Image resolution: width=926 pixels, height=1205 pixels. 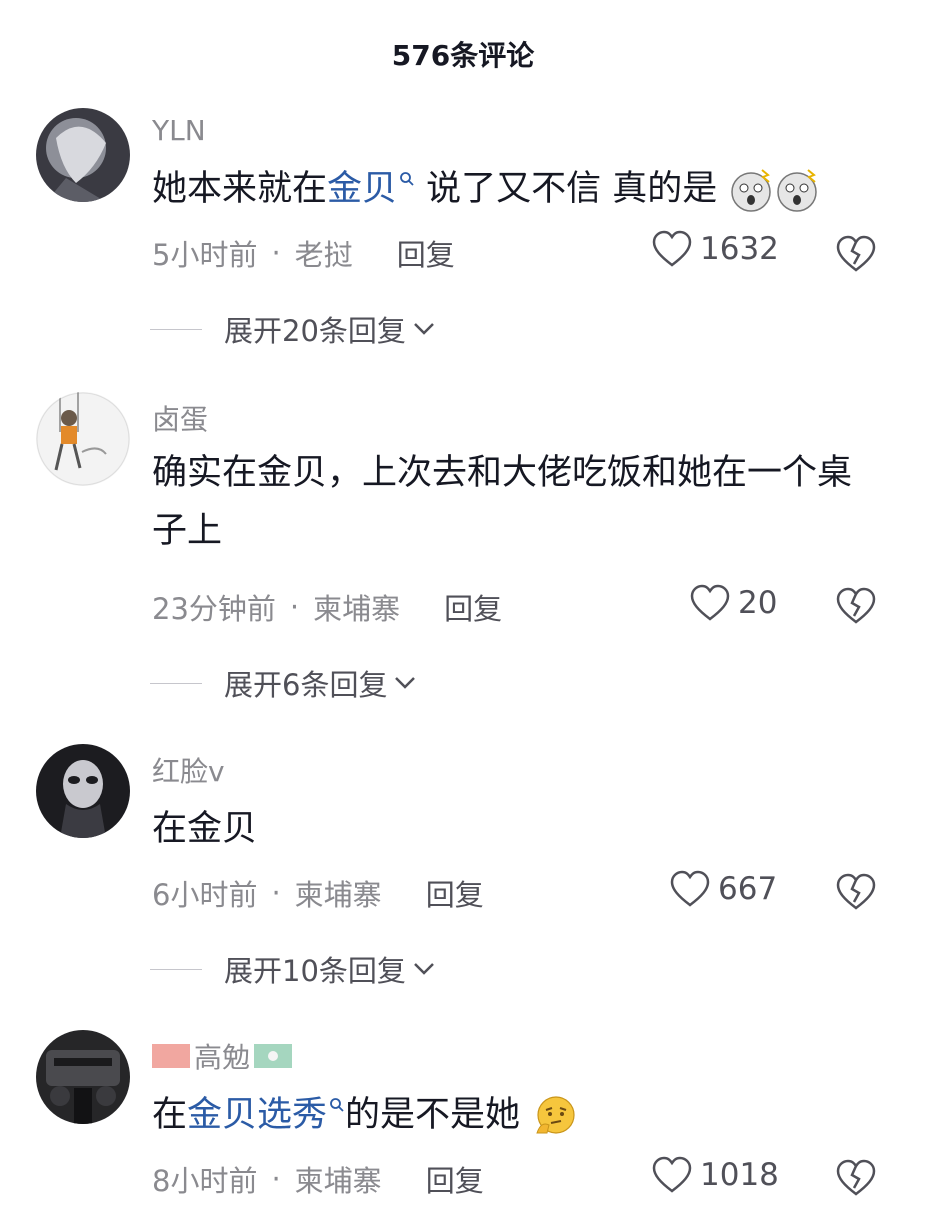 What do you see at coordinates (739, 1175) in the screenshot?
I see `like-count: 1018` at bounding box center [739, 1175].